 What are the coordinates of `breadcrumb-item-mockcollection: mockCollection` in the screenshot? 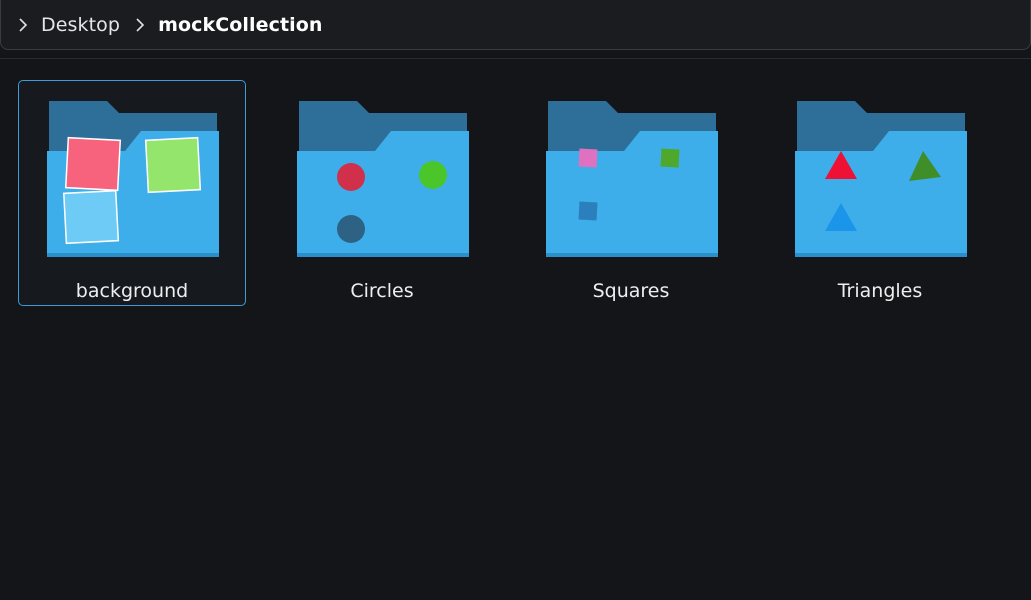 It's located at (240, 25).